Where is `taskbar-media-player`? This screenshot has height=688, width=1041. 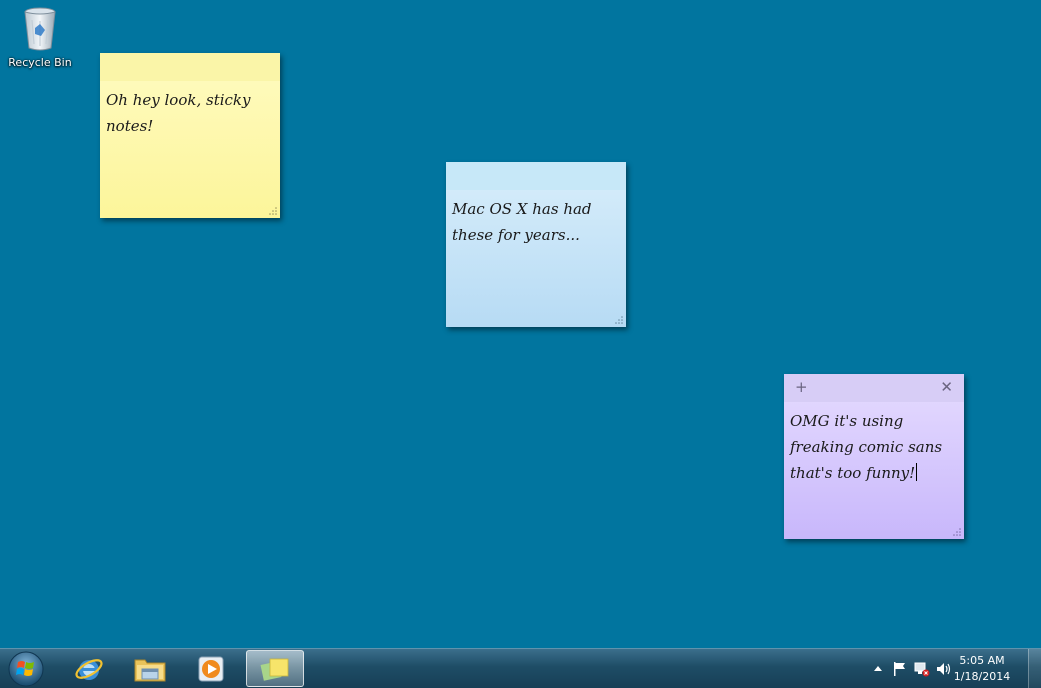
taskbar-media-player is located at coordinates (211, 668).